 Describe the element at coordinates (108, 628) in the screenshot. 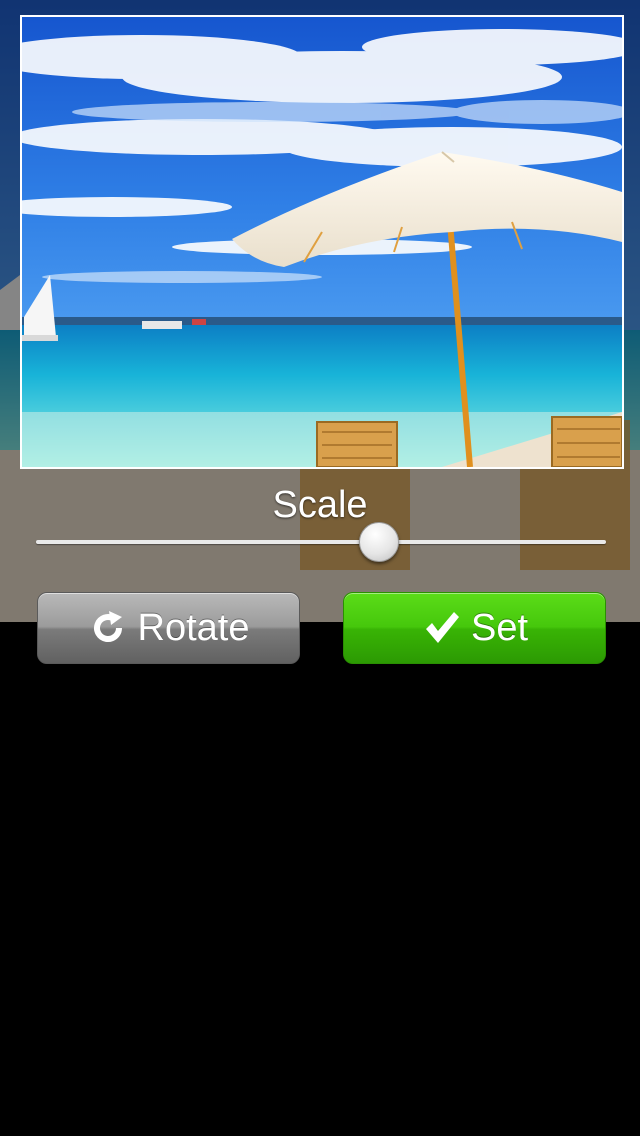

I see `rotate-clockwise-icon` at that location.